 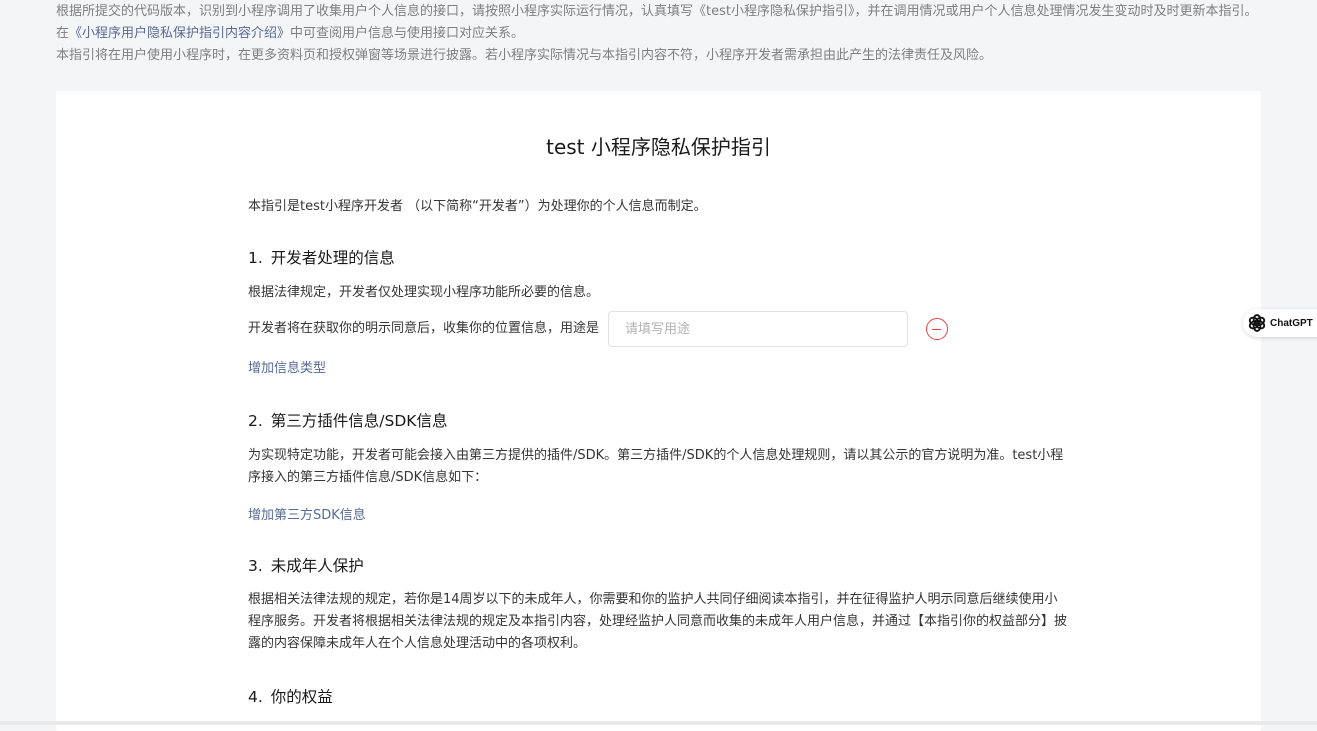 I want to click on add-info-type-link: 增加信息类型, so click(x=287, y=368).